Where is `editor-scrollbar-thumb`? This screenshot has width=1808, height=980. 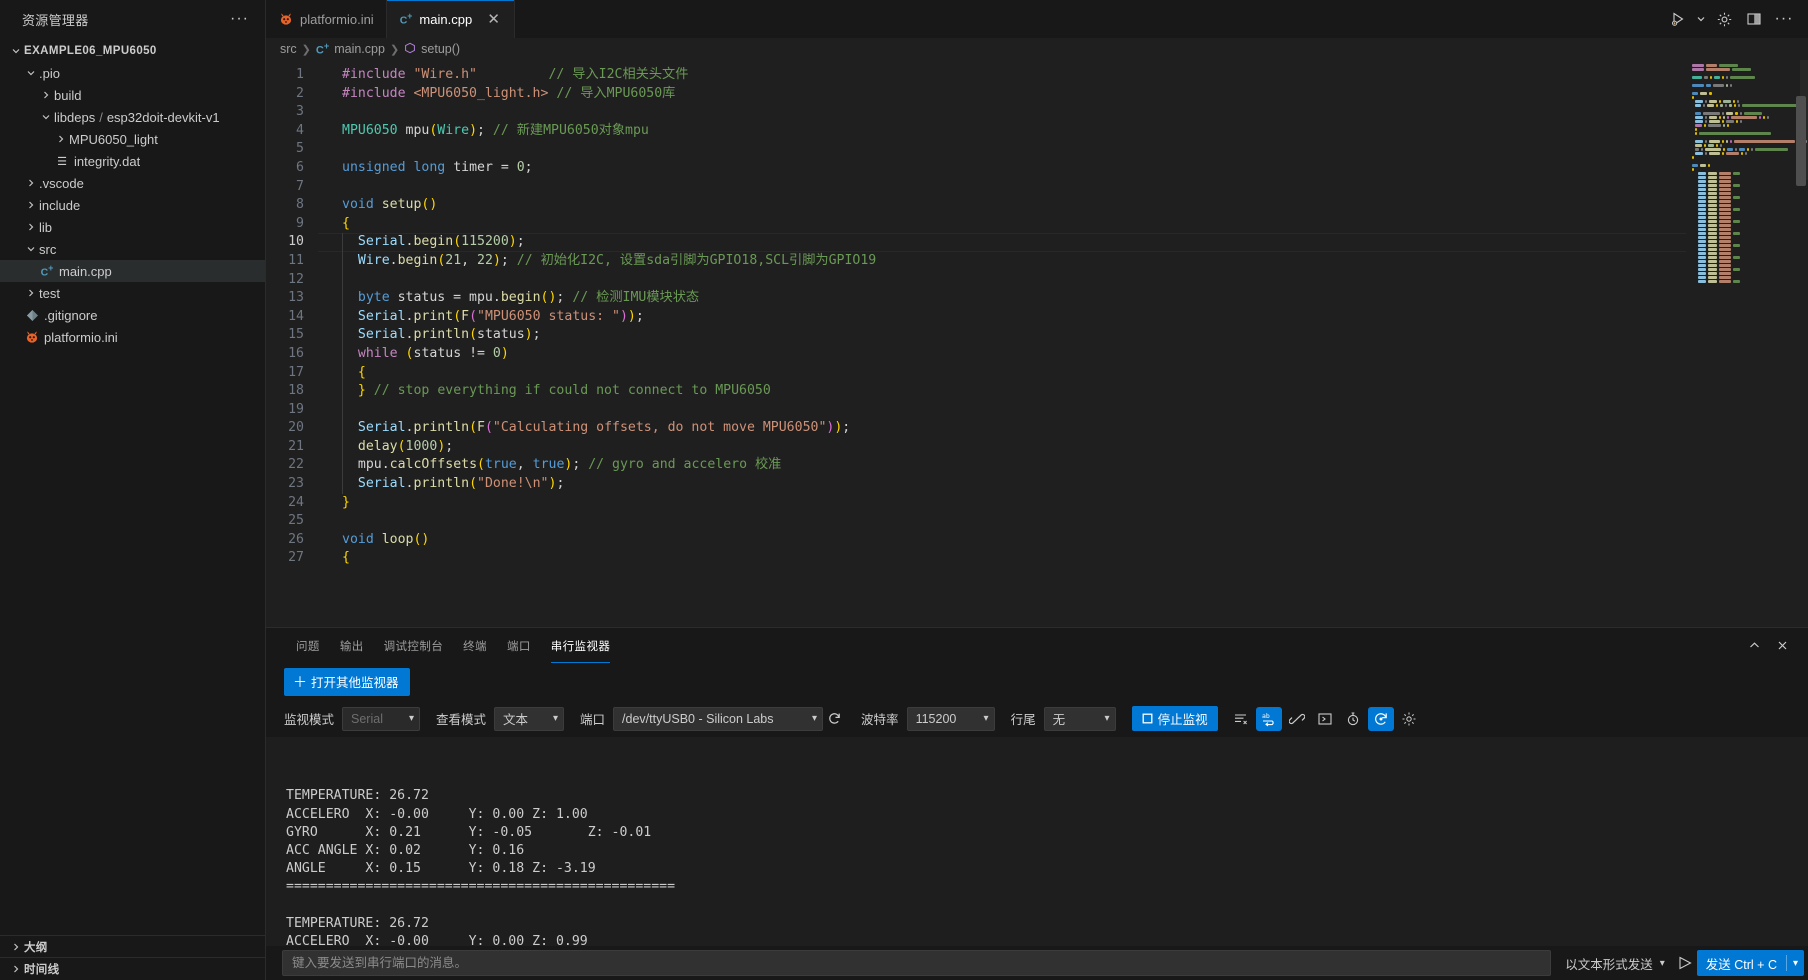
editor-scrollbar-thumb is located at coordinates (1801, 141).